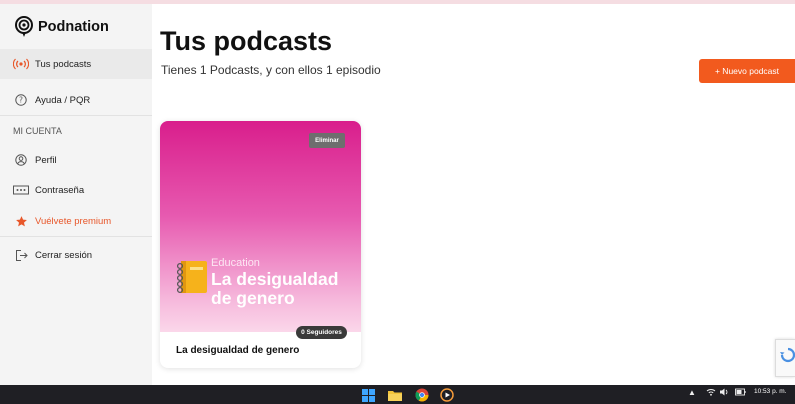  I want to click on windows-start-icon, so click(368, 395).